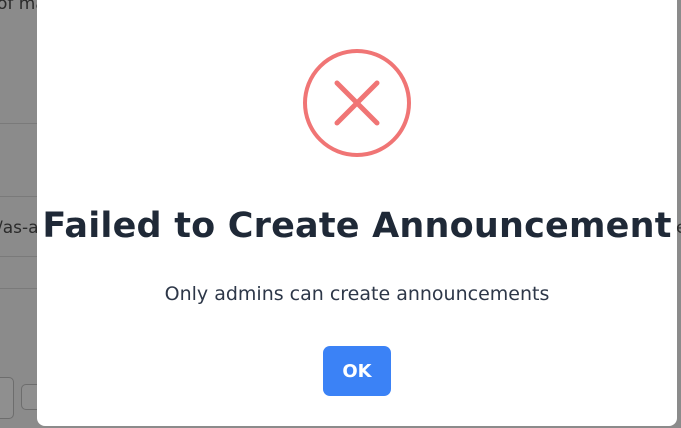 The height and width of the screenshot is (428, 681). What do you see at coordinates (357, 371) in the screenshot?
I see `ok-button: OK` at bounding box center [357, 371].